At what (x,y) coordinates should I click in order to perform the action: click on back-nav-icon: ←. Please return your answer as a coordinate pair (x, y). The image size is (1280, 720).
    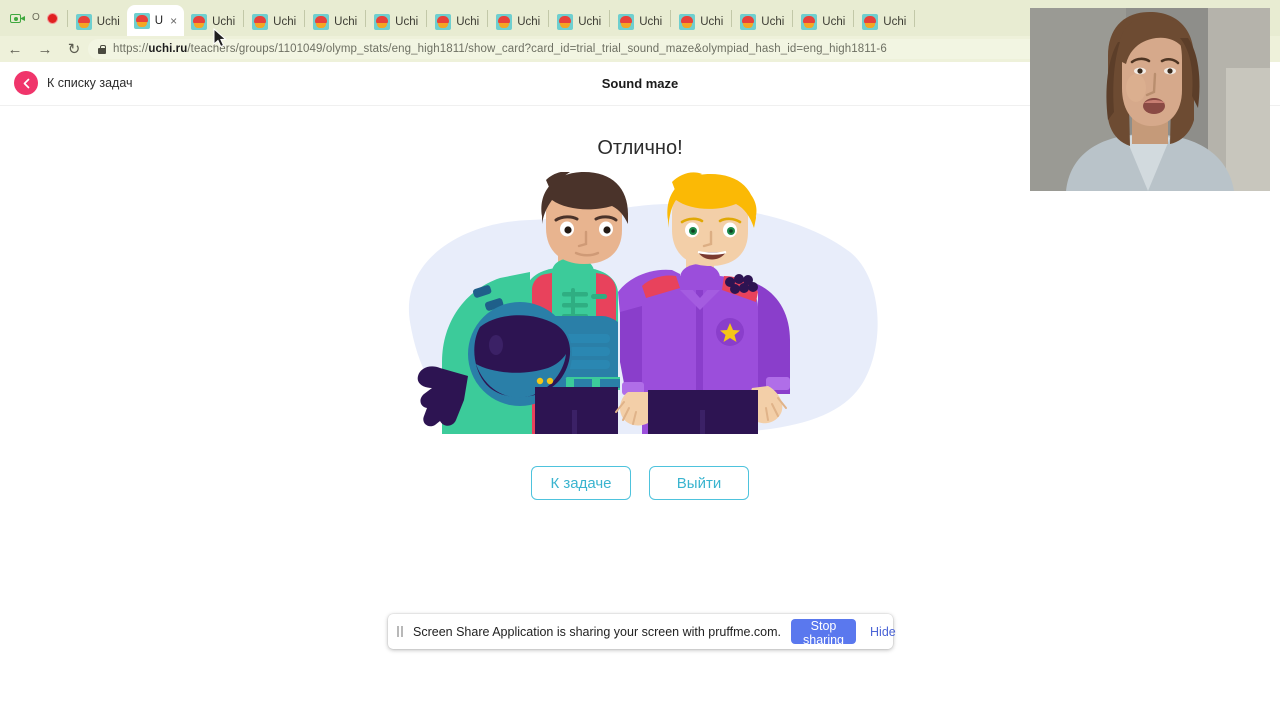
    Looking at the image, I should click on (15, 49).